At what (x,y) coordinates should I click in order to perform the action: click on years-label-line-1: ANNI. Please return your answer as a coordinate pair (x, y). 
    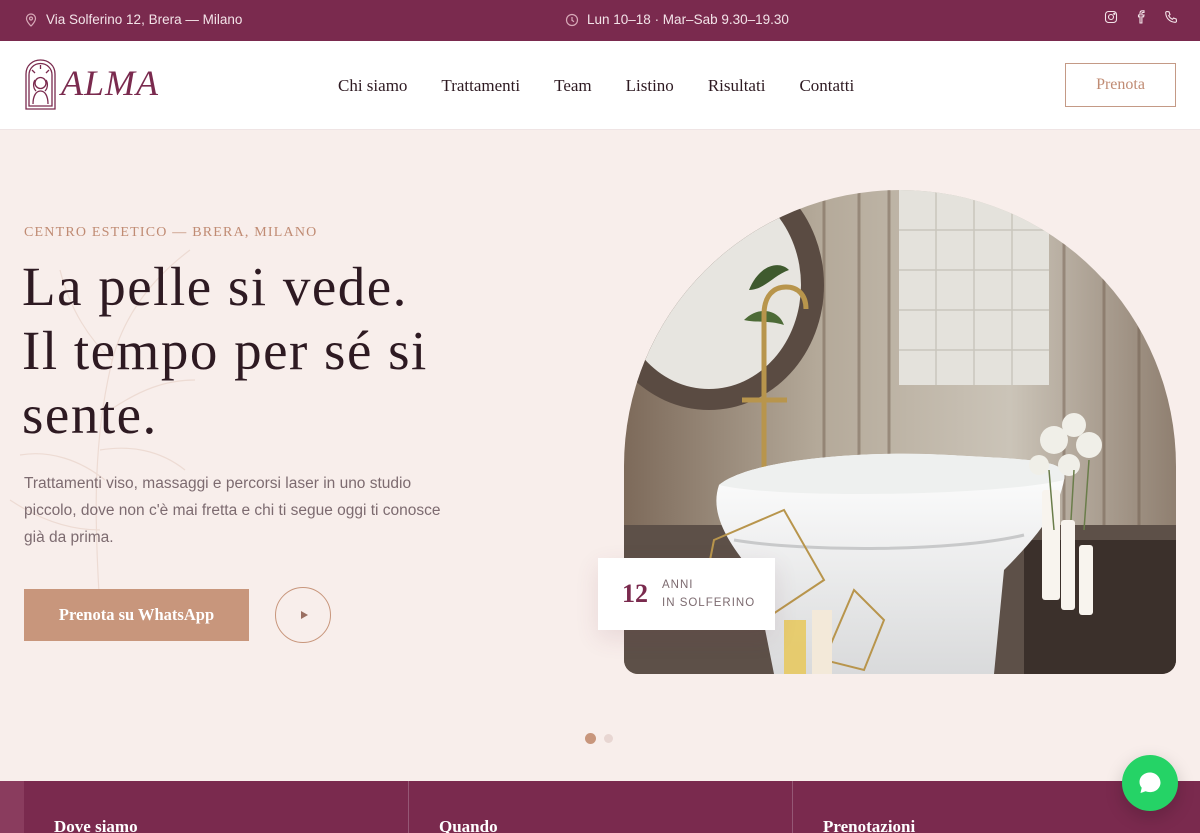
    Looking at the image, I should click on (678, 585).